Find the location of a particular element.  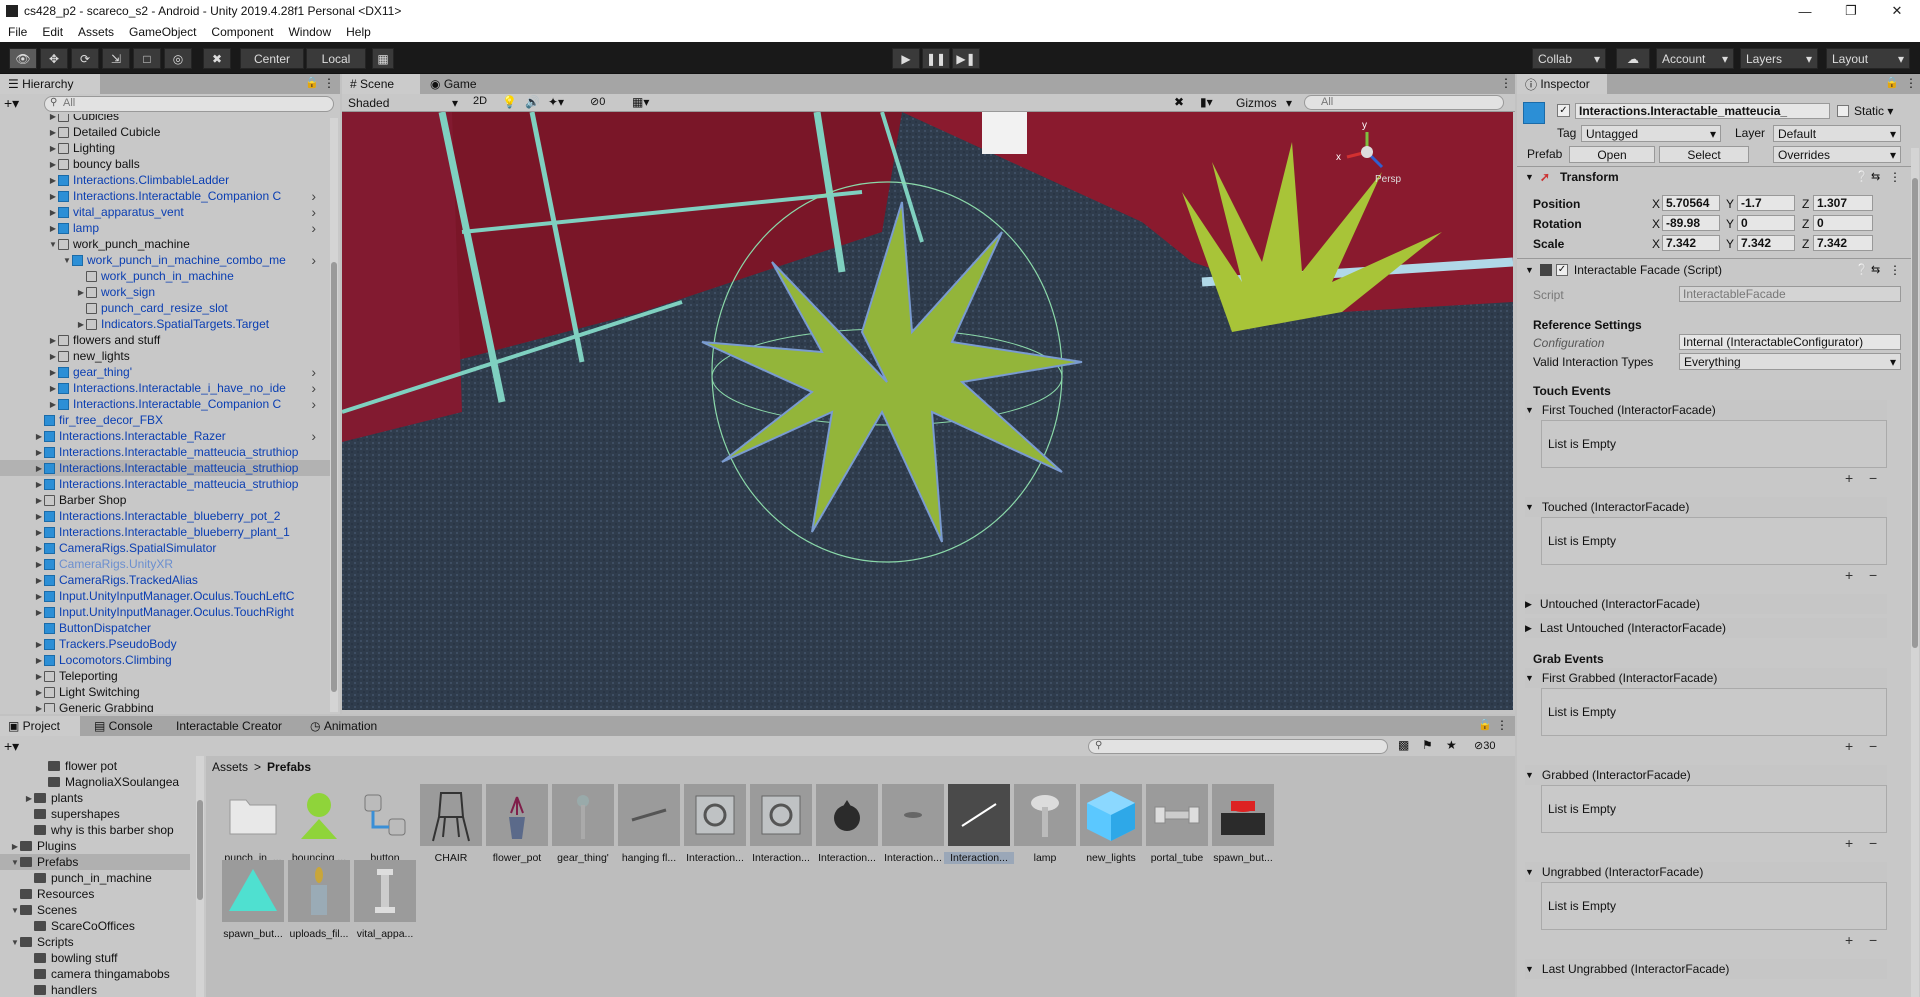

hierarchy-search-input: All is located at coordinates (189, 104).